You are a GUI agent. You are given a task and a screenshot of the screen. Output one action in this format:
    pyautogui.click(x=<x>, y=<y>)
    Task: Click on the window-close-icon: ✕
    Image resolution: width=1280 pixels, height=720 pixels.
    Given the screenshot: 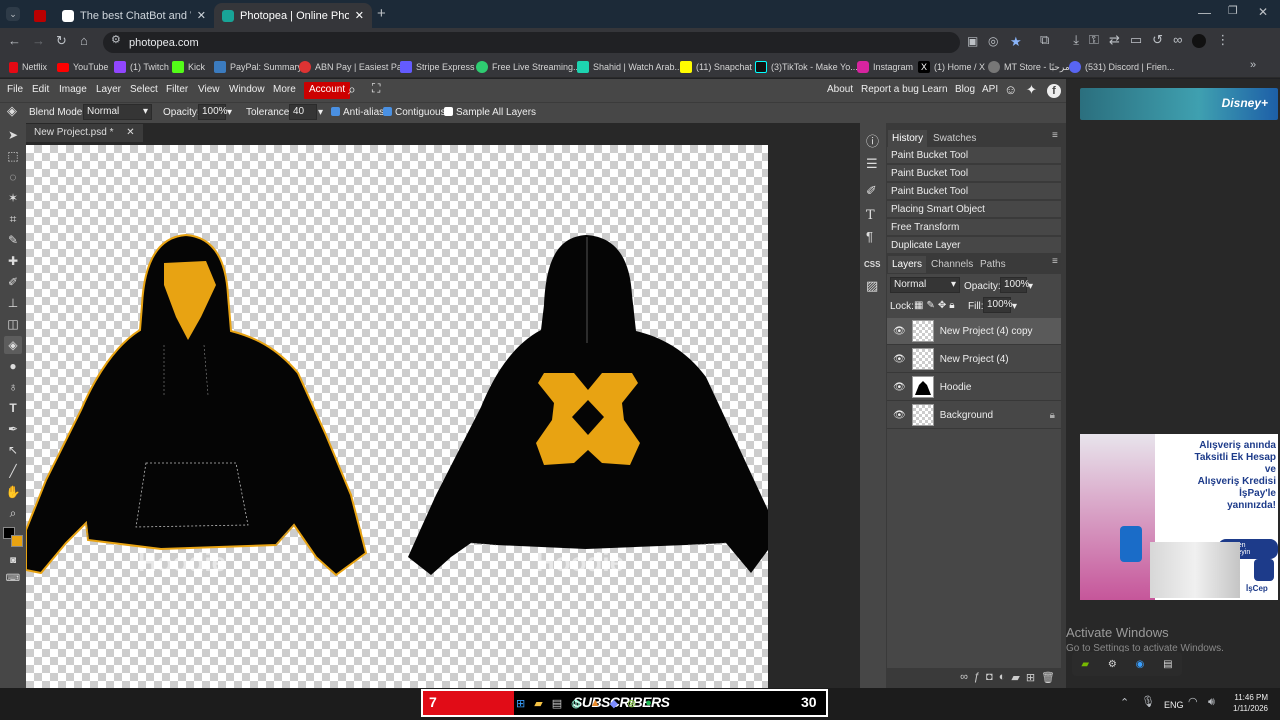 What is the action you would take?
    pyautogui.click(x=1263, y=12)
    